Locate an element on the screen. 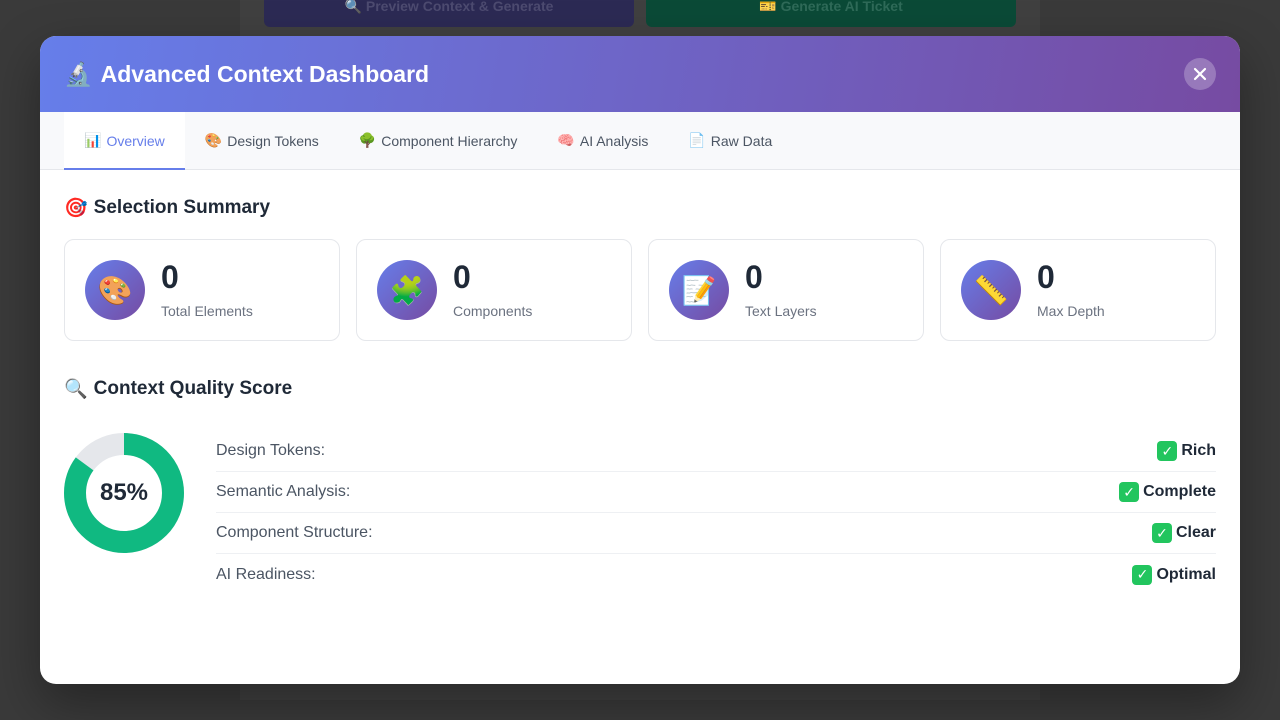  metric-label: Design Tokens: is located at coordinates (271, 450).